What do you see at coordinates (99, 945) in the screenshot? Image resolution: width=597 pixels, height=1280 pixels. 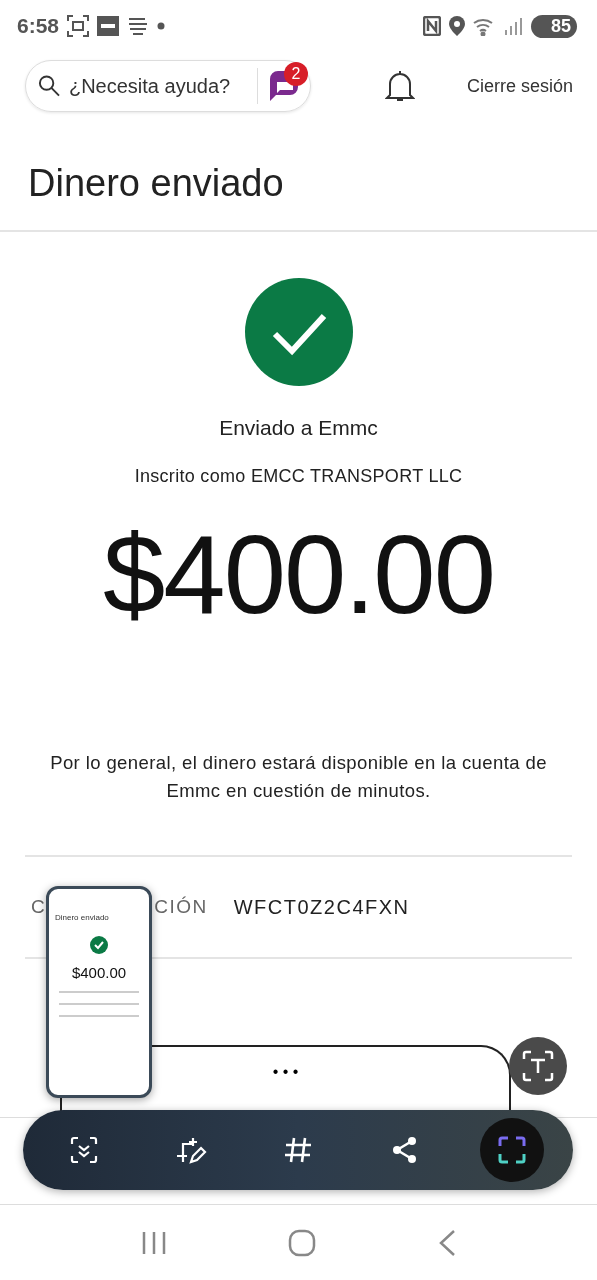 I see `preview-check-icon` at bounding box center [99, 945].